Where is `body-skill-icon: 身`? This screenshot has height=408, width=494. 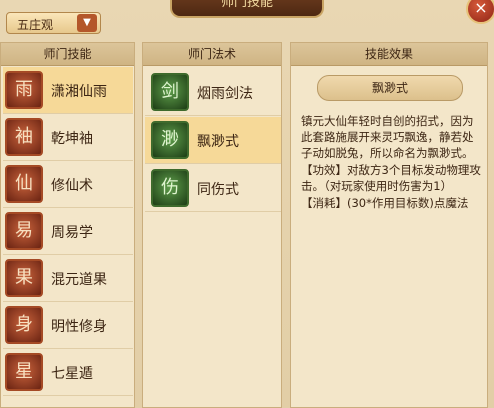
body-skill-icon: 身 is located at coordinates (24, 325).